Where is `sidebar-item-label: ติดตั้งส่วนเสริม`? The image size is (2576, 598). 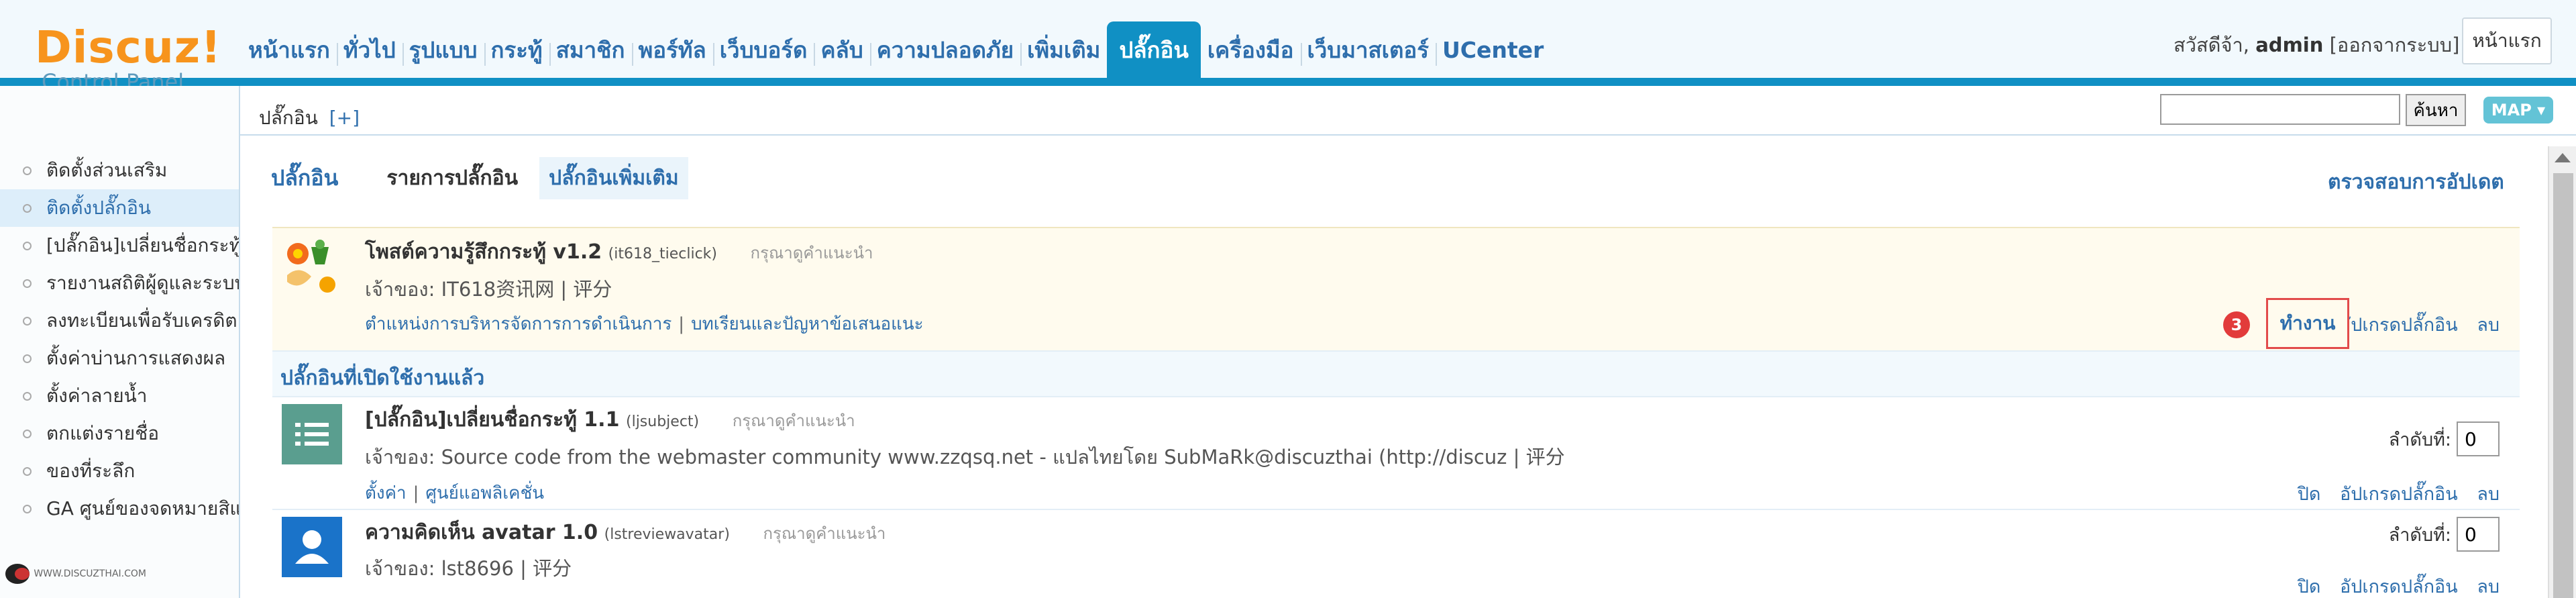 sidebar-item-label: ติดตั้งส่วนเสริม is located at coordinates (107, 170).